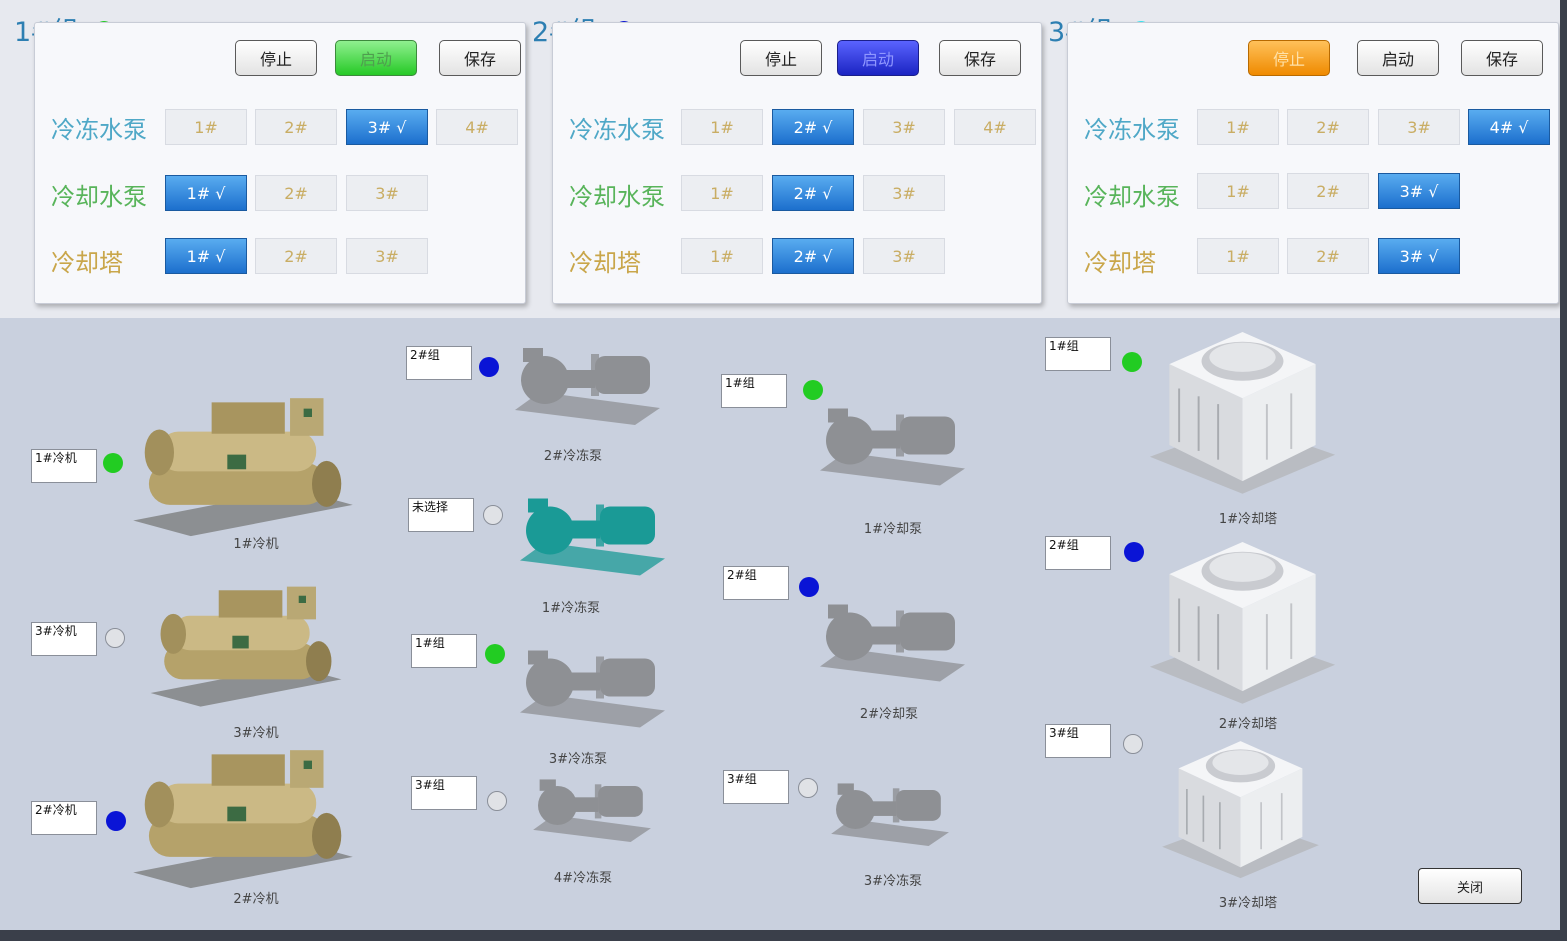 The image size is (1567, 941). I want to click on group-3-chilled-pump-4: 4# √, so click(1509, 127).